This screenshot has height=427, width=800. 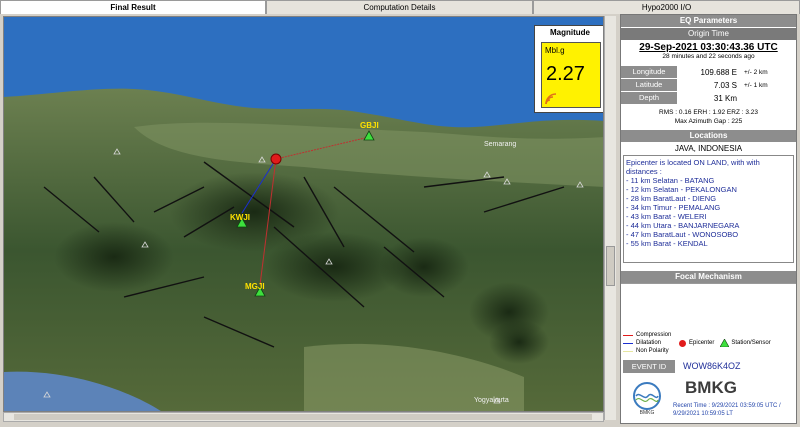 I want to click on legend-non-polarity-label: Non Polarity, so click(x=652, y=351).